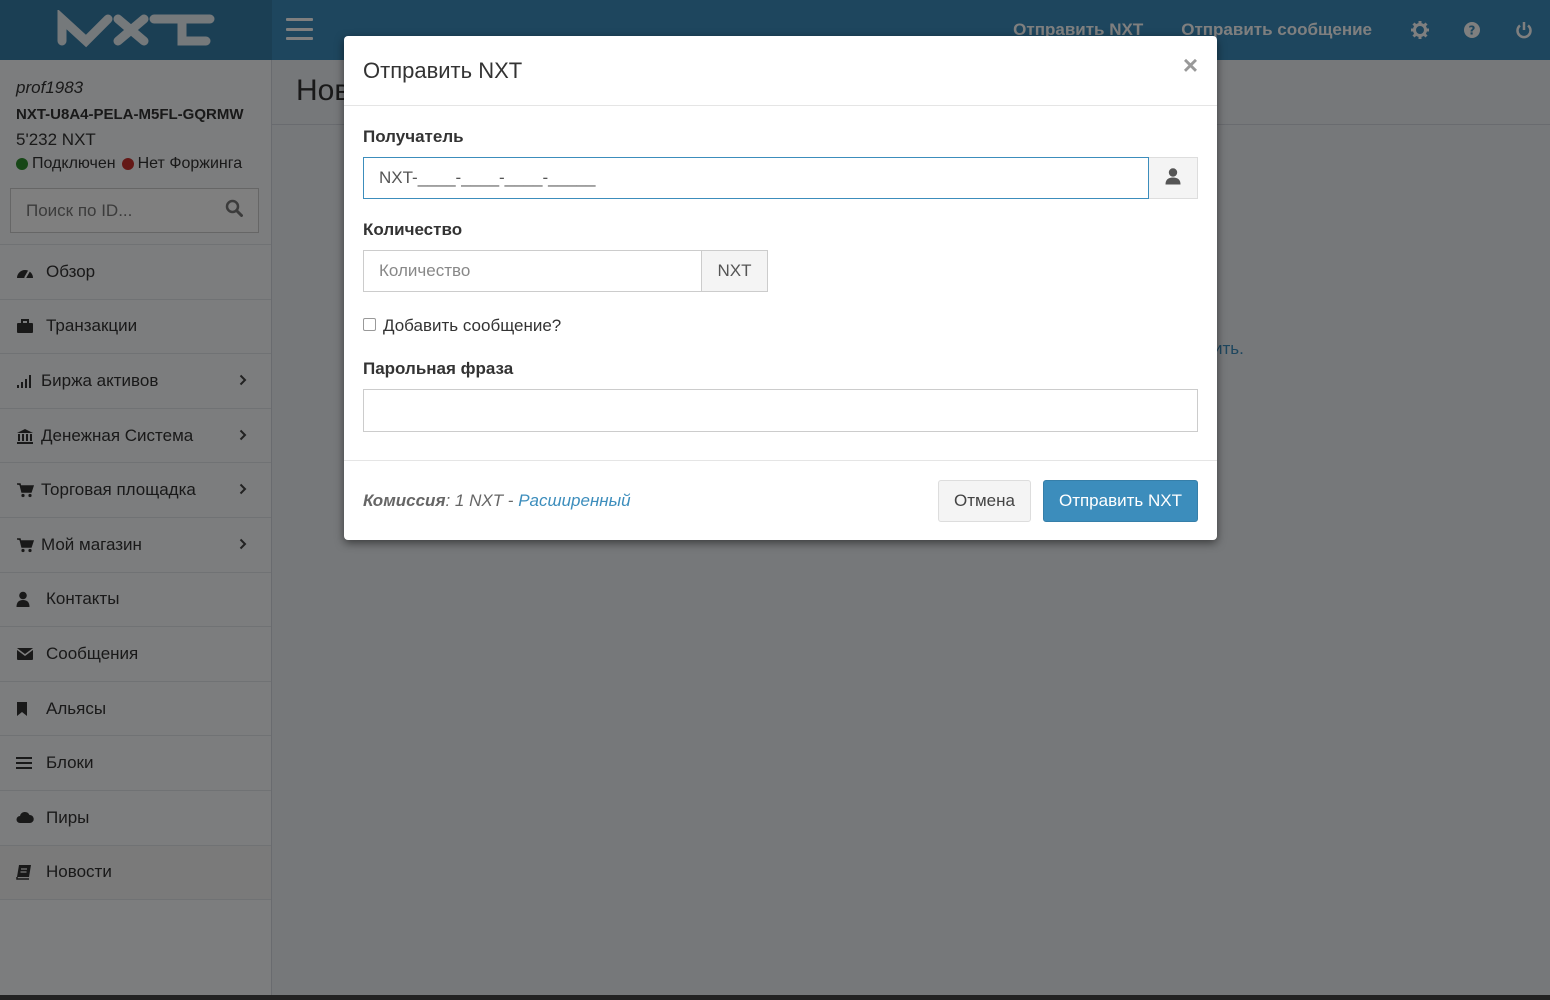 Image resolution: width=1550 pixels, height=1000 pixels. Describe the element at coordinates (438, 368) in the screenshot. I see `passphrase-label: Парольная фраза` at that location.